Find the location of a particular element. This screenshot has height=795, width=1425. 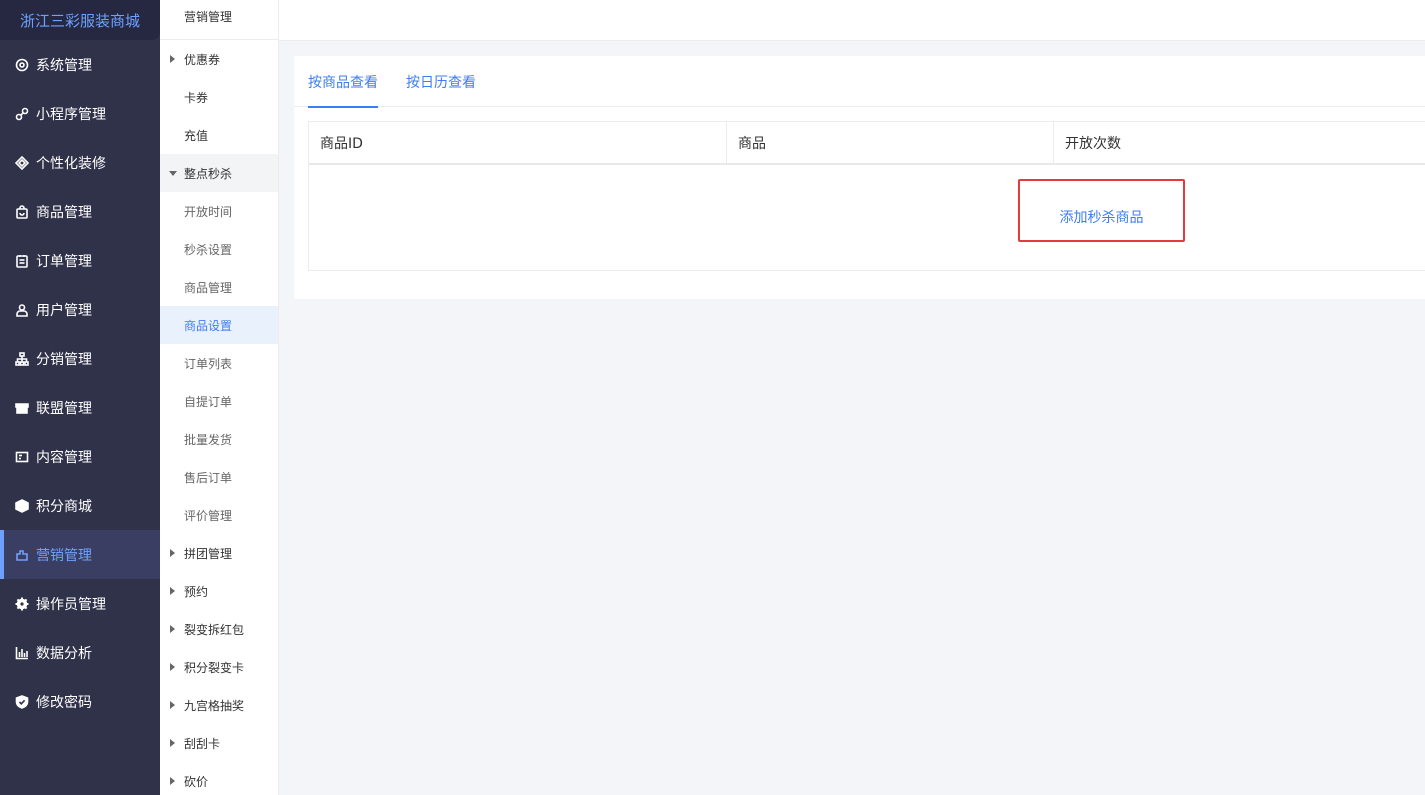

submenu-item-product-settings: 商品设置 is located at coordinates (219, 325).